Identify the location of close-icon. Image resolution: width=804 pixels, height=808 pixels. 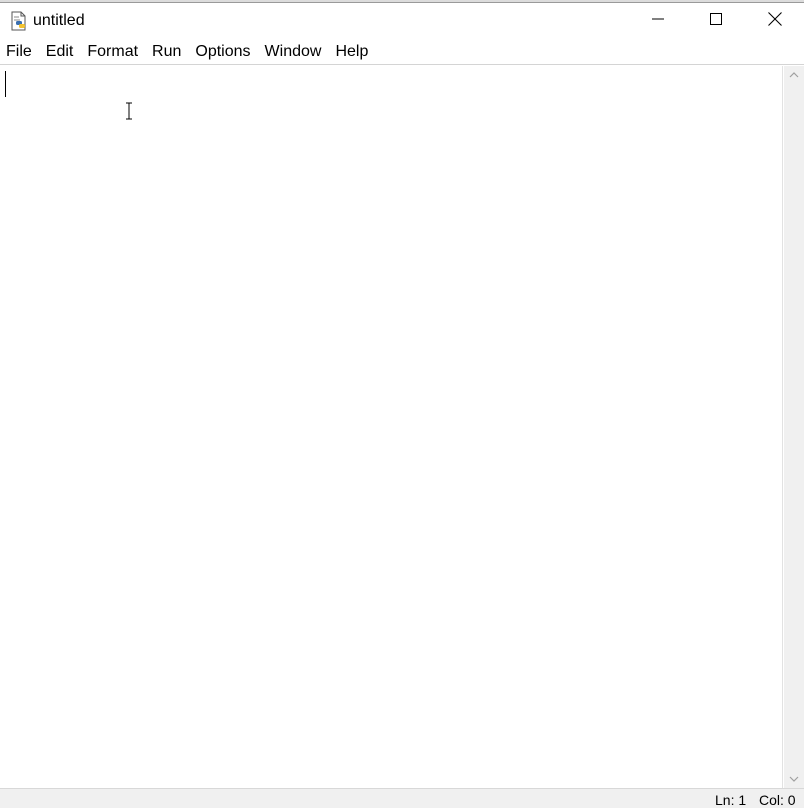
(775, 21).